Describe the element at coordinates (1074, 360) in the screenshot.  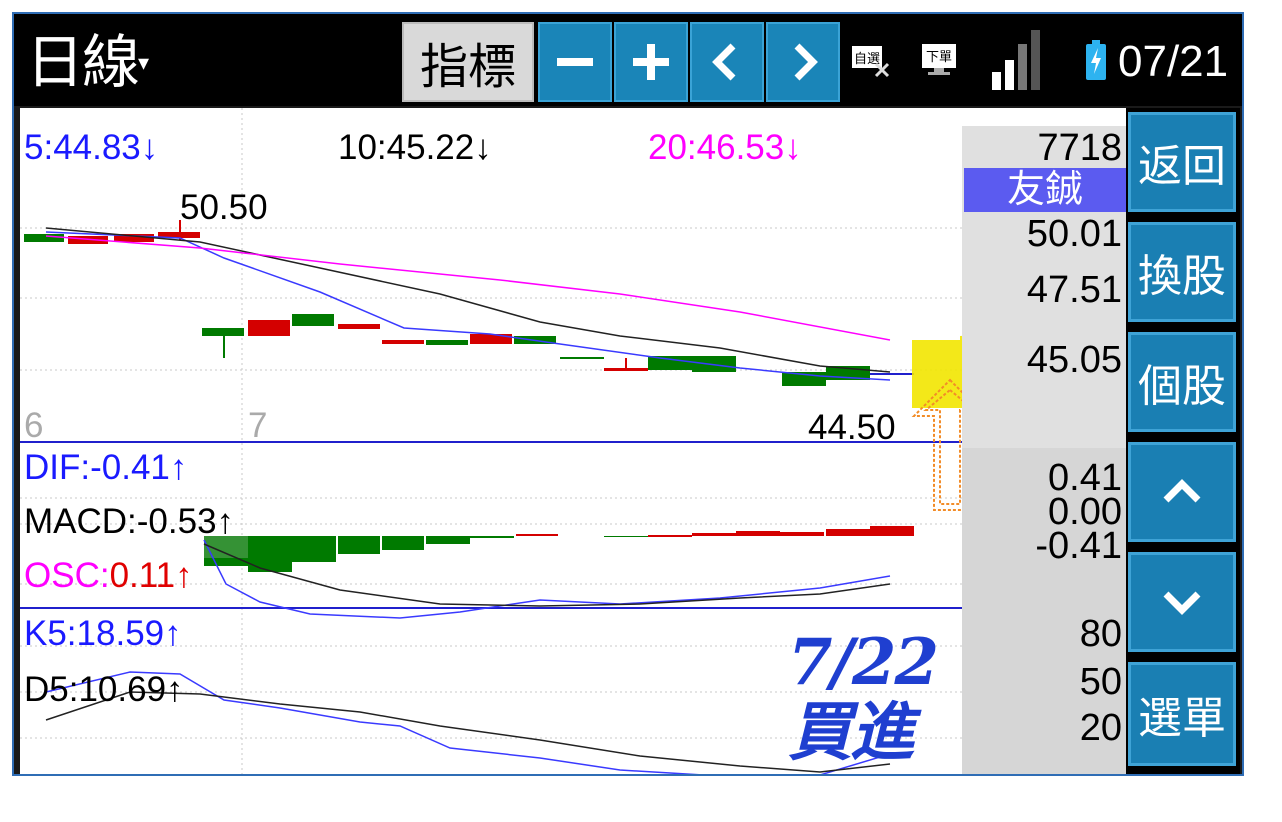
I see `price-tick: 45.05` at that location.